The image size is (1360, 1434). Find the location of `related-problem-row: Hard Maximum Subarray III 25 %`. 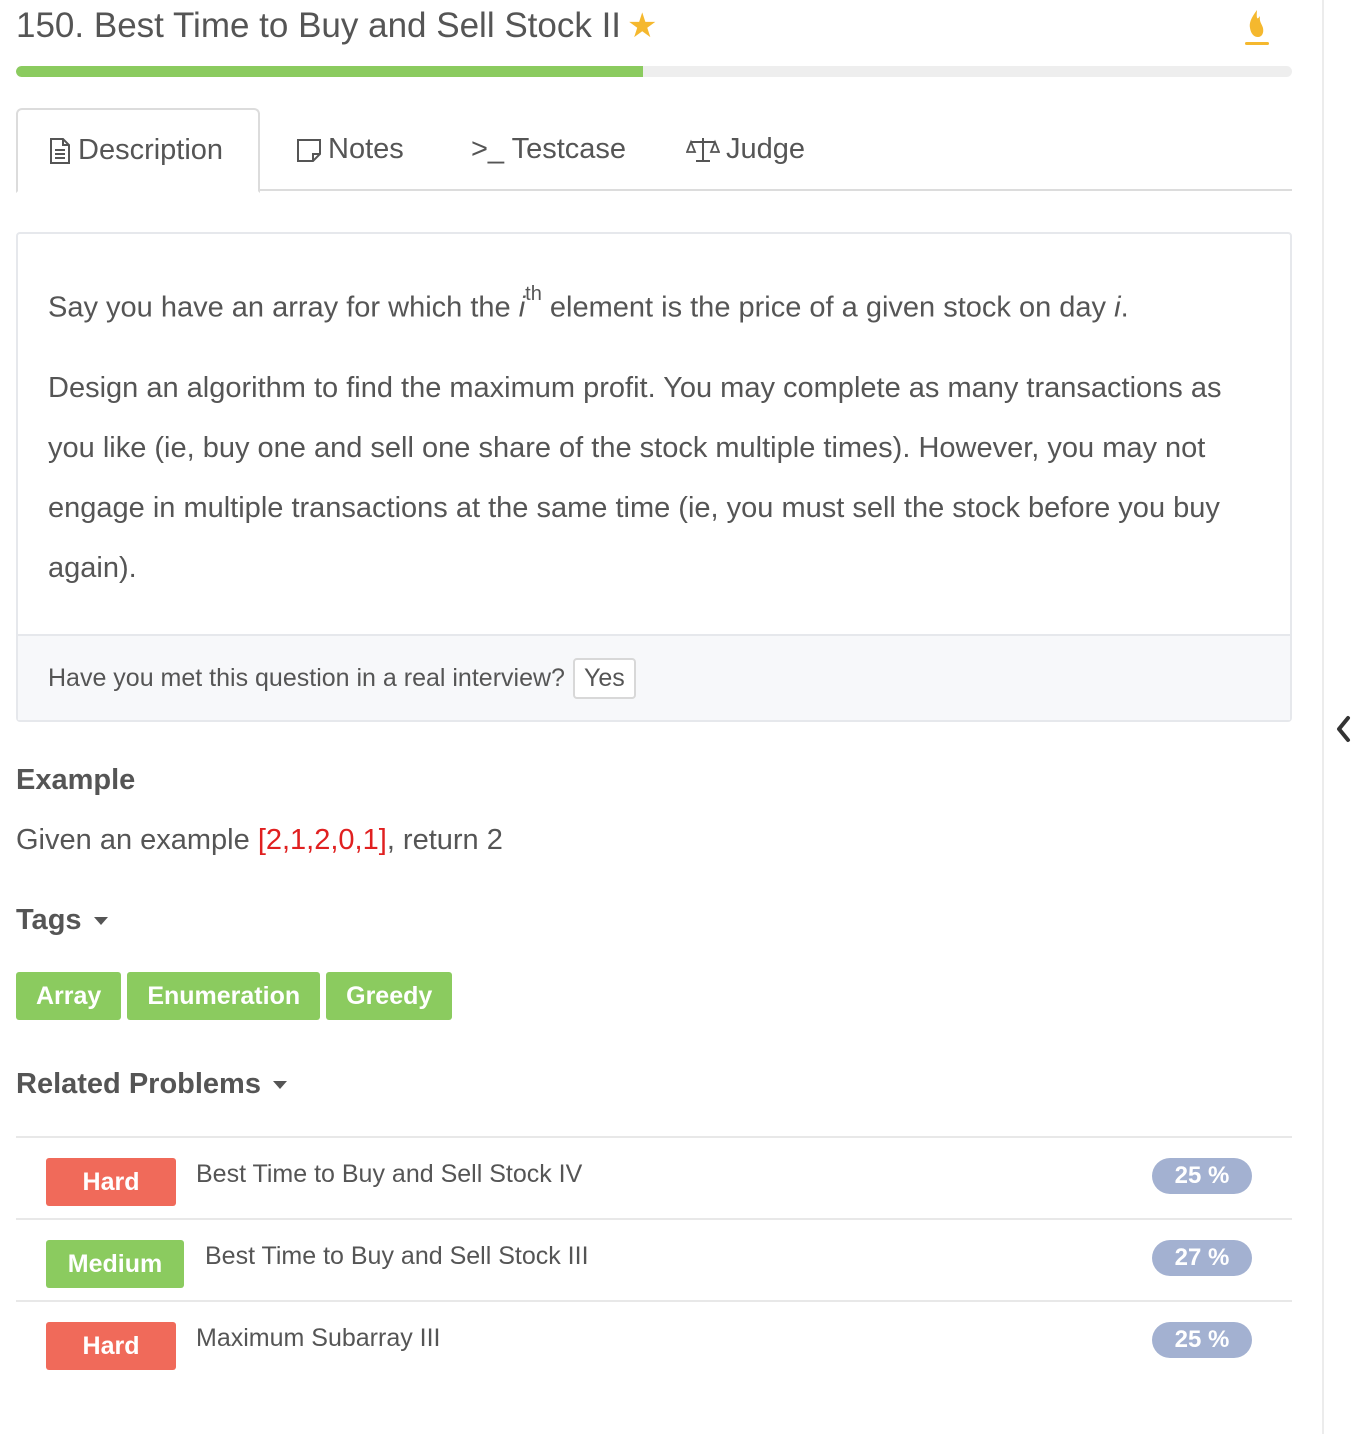

related-problem-row: Hard Maximum Subarray III 25 % is located at coordinates (654, 1343).